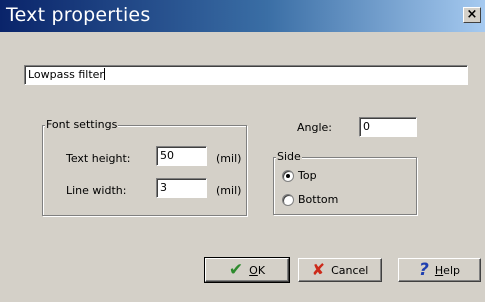  I want to click on side-bottom-label: Bottom, so click(318, 200).